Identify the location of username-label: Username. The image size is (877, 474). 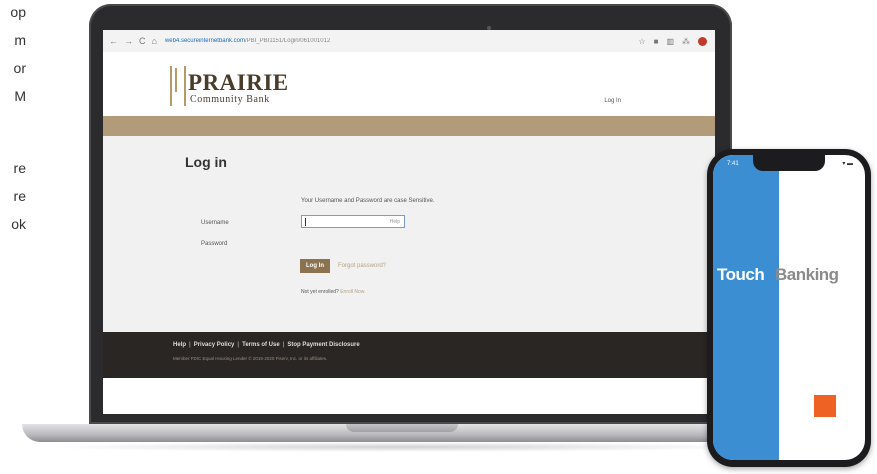
(215, 223).